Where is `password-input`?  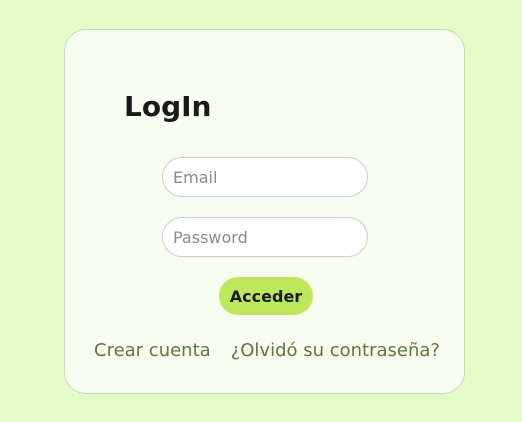 password-input is located at coordinates (265, 237).